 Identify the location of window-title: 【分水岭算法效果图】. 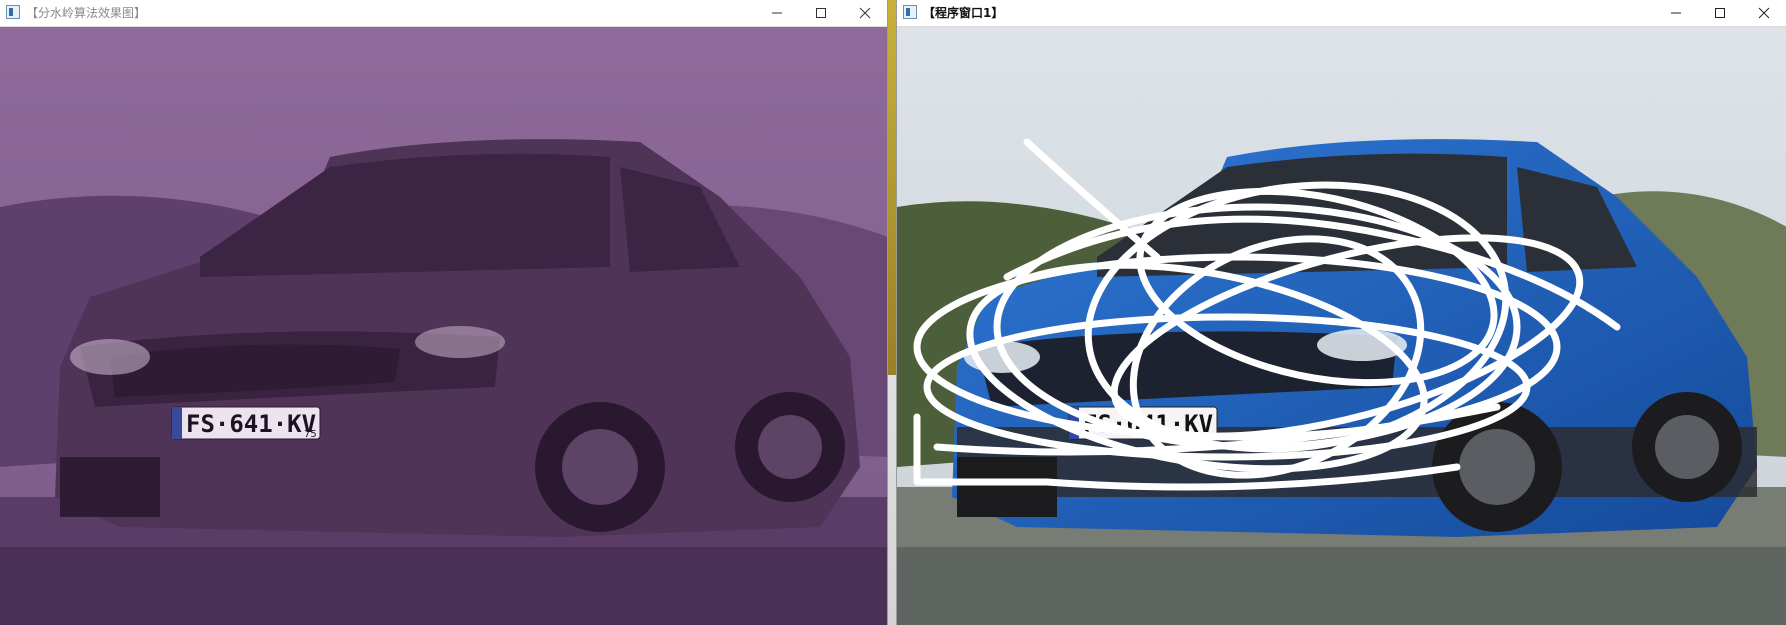
(86, 13).